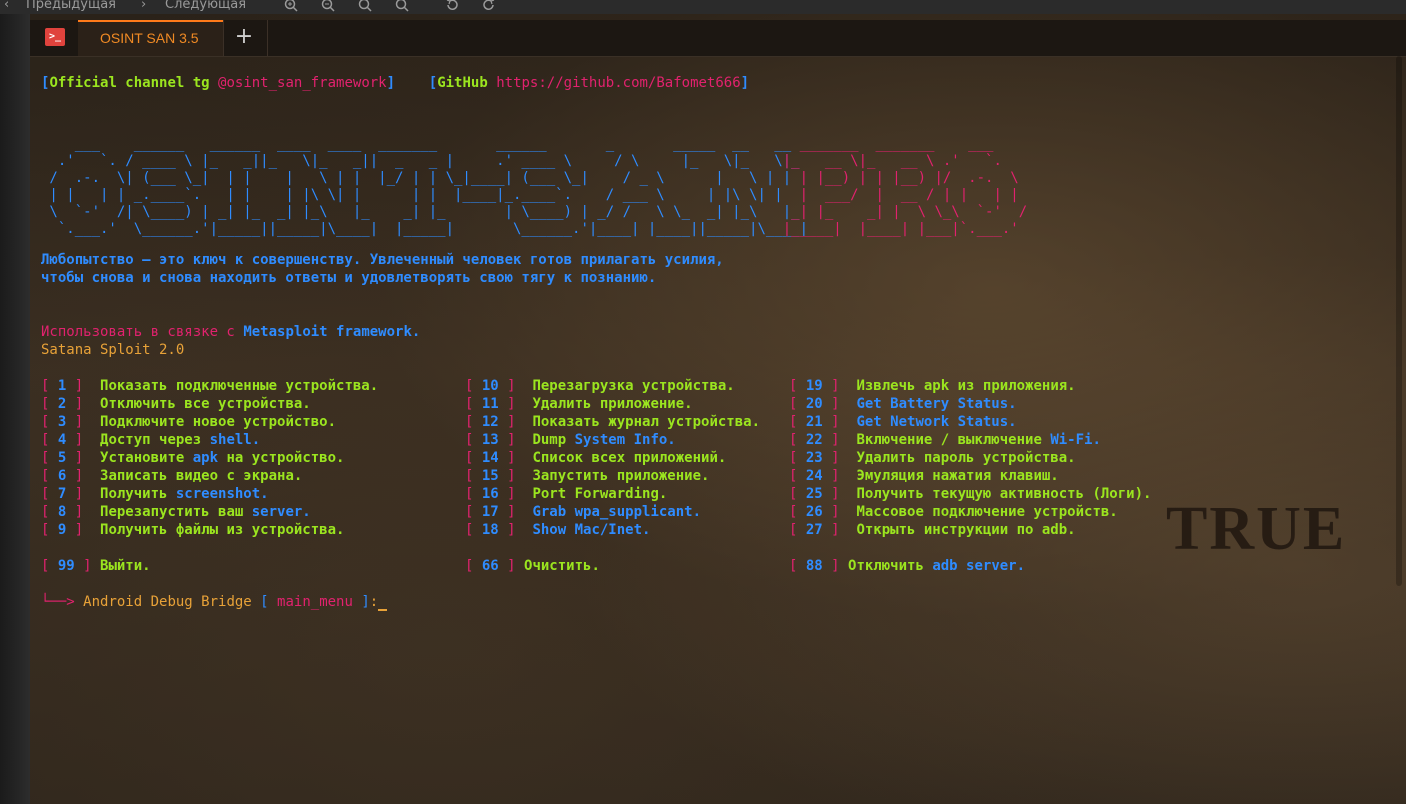 This screenshot has width=1406, height=804. I want to click on menu-item-17: [ 17 ] Grab wpa_supplicant., so click(612, 512).